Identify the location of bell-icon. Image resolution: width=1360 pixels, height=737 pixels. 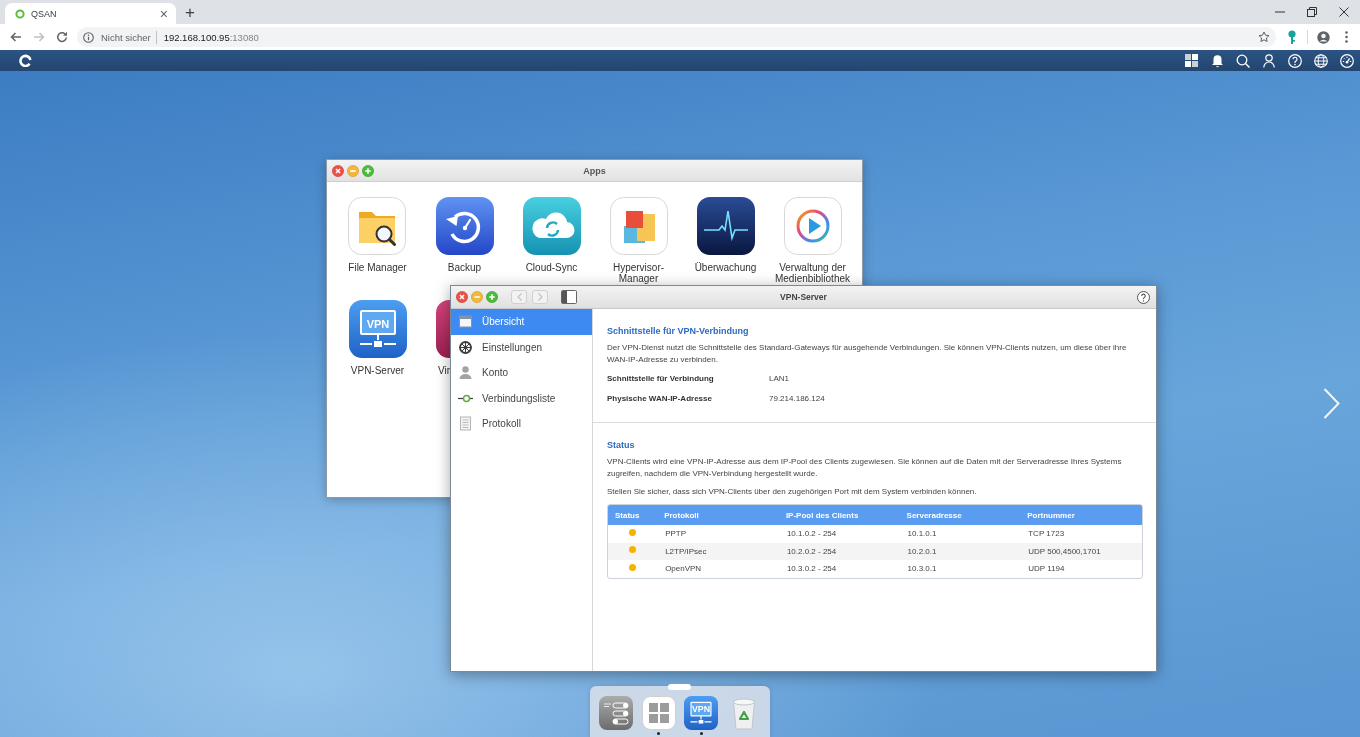
(1217, 60).